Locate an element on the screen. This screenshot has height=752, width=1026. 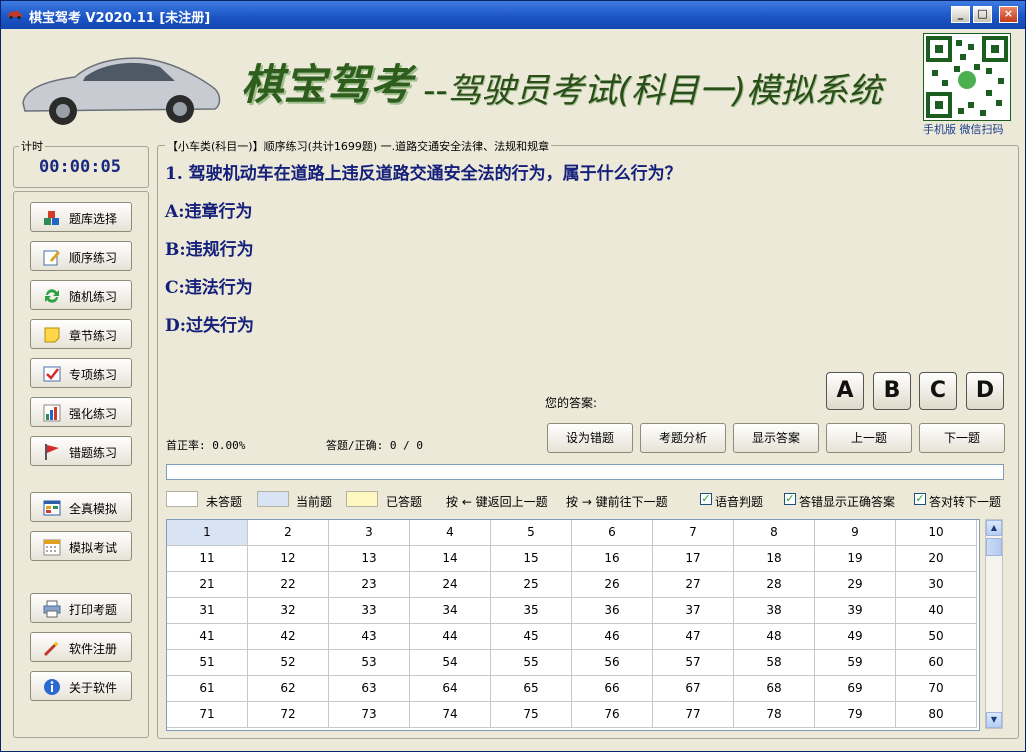
question-cell: 11 is located at coordinates (207, 559).